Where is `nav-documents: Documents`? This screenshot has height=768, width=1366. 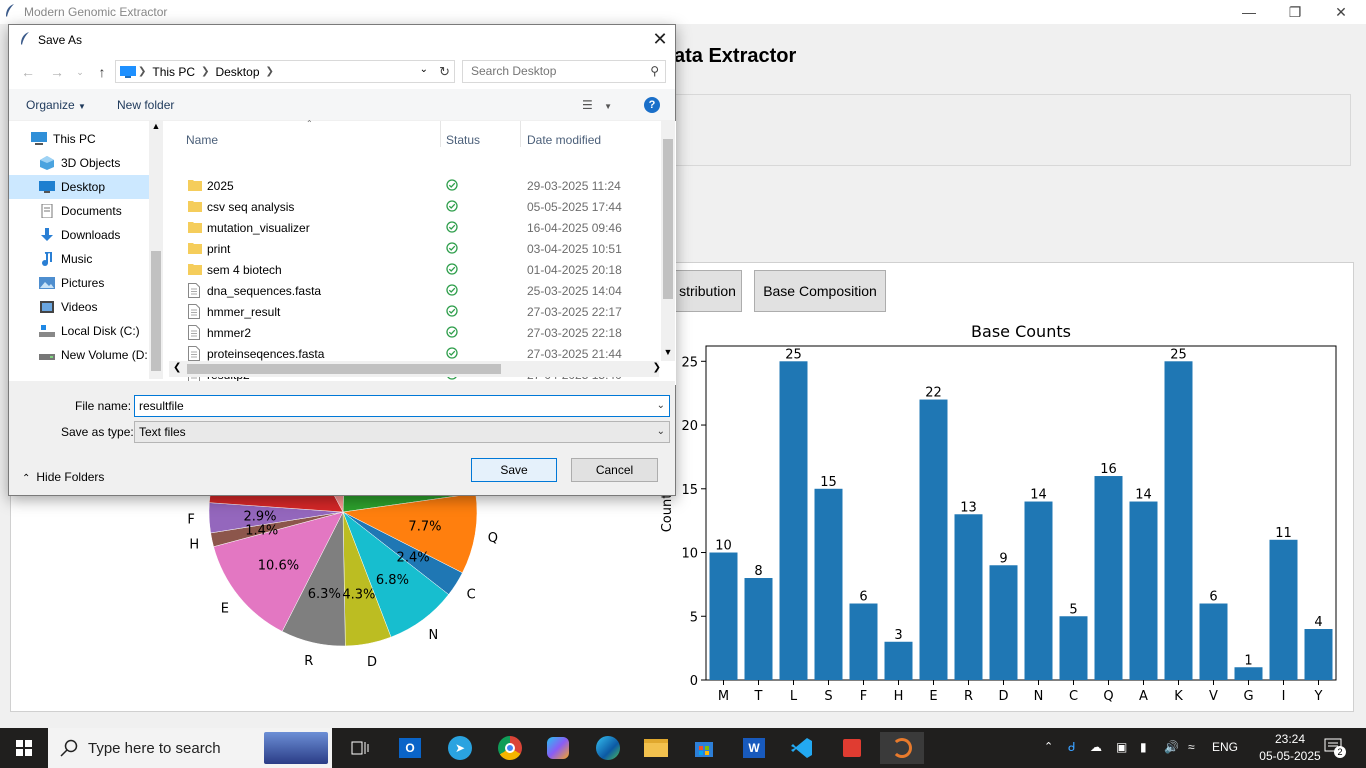 nav-documents: Documents is located at coordinates (79, 211).